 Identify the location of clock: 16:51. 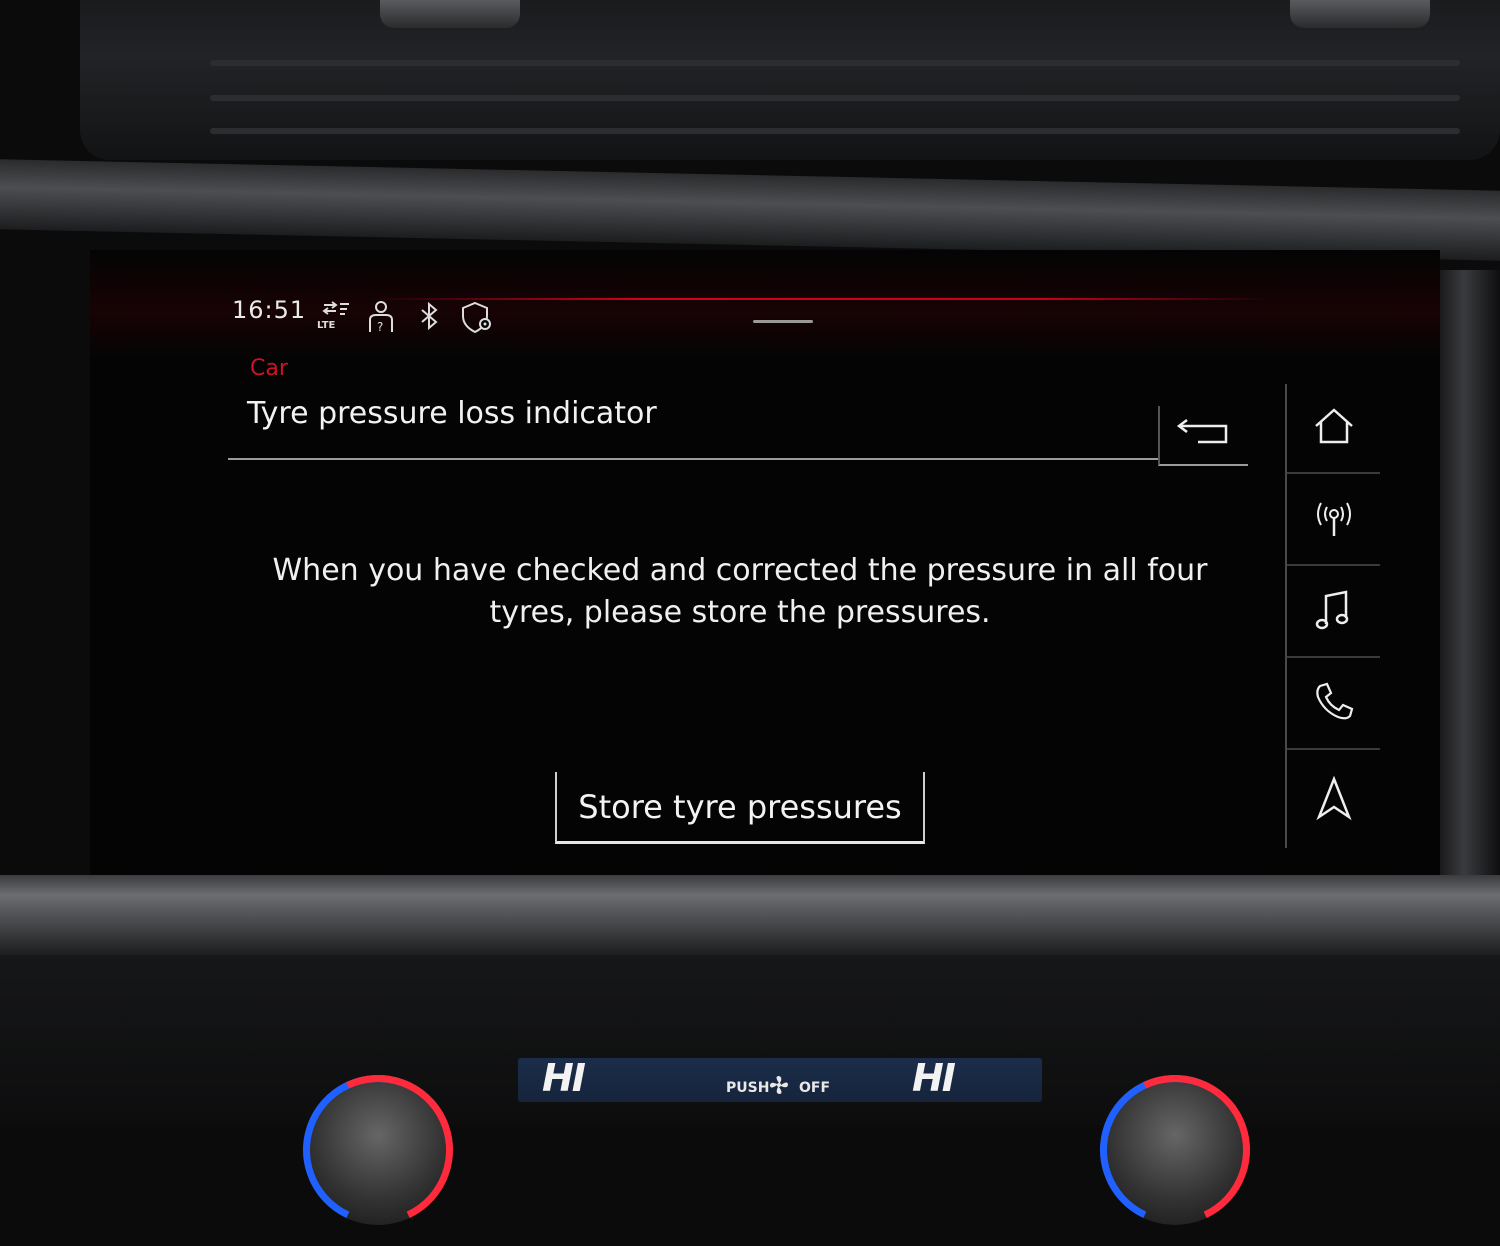
(269, 310).